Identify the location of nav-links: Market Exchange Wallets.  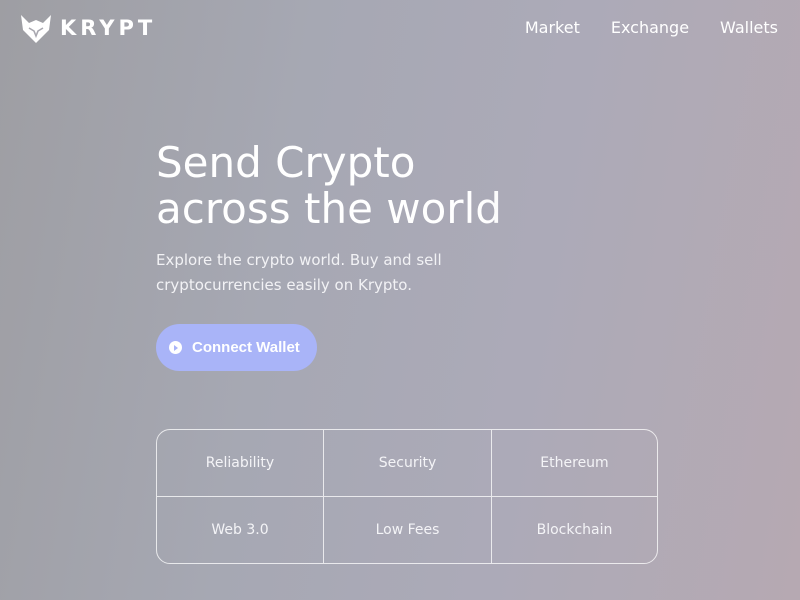
(651, 28).